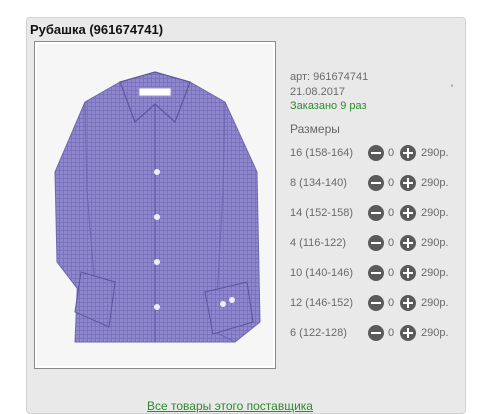 The image size is (479, 414). What do you see at coordinates (318, 243) in the screenshot?
I see `size-label: 4 (116-122)` at bounding box center [318, 243].